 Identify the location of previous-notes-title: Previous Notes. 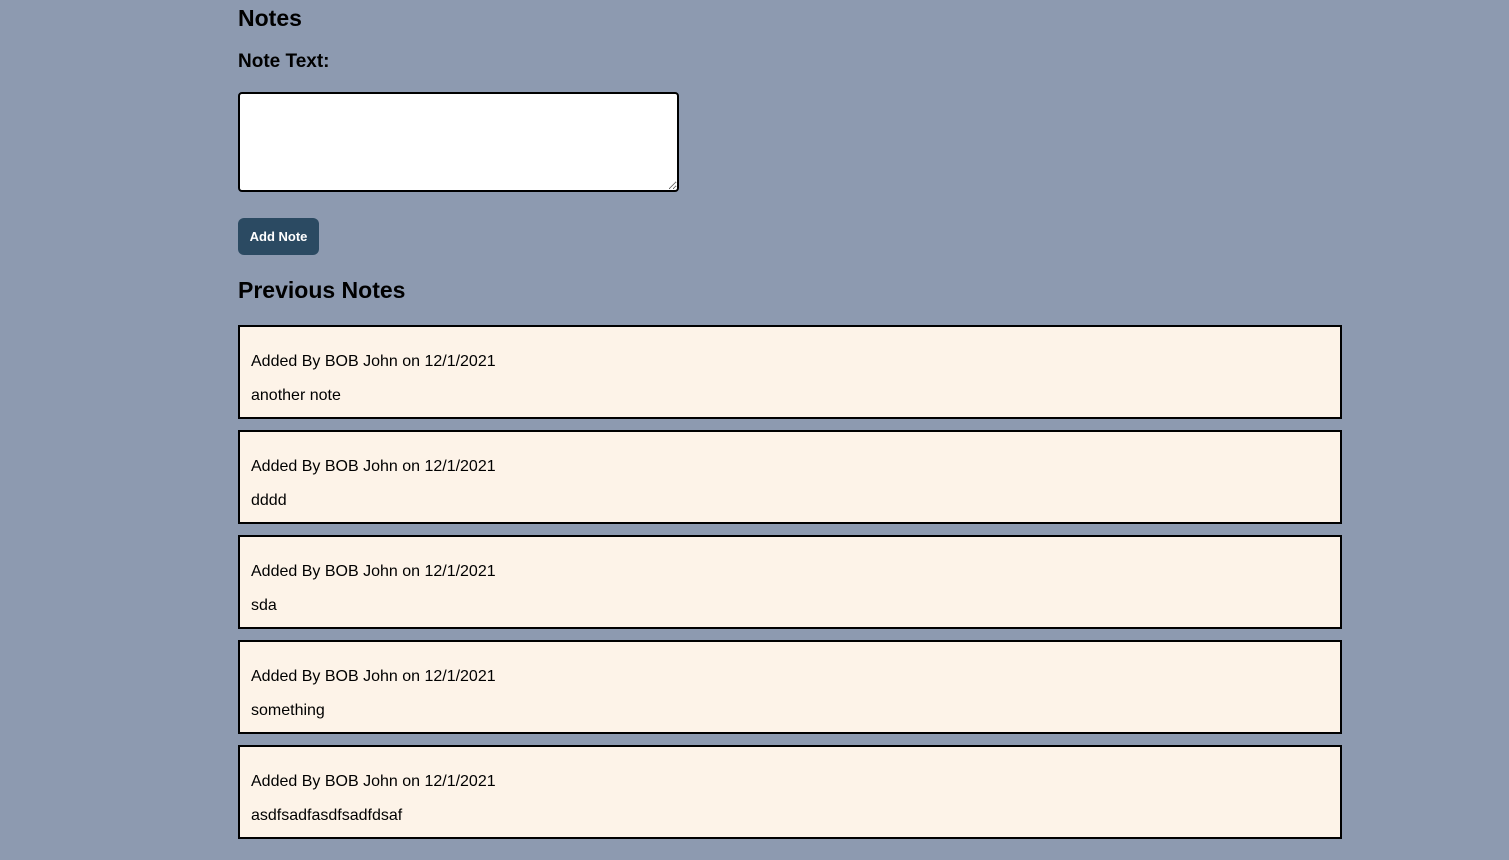
(322, 290).